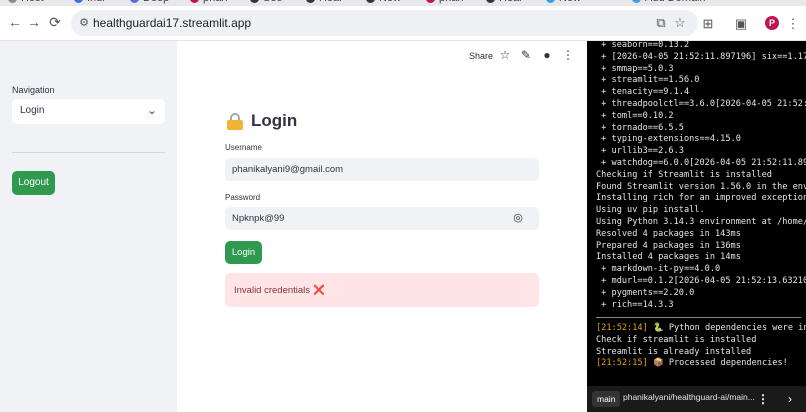 The width and height of the screenshot is (806, 412). I want to click on branch-badge: main, so click(606, 399).